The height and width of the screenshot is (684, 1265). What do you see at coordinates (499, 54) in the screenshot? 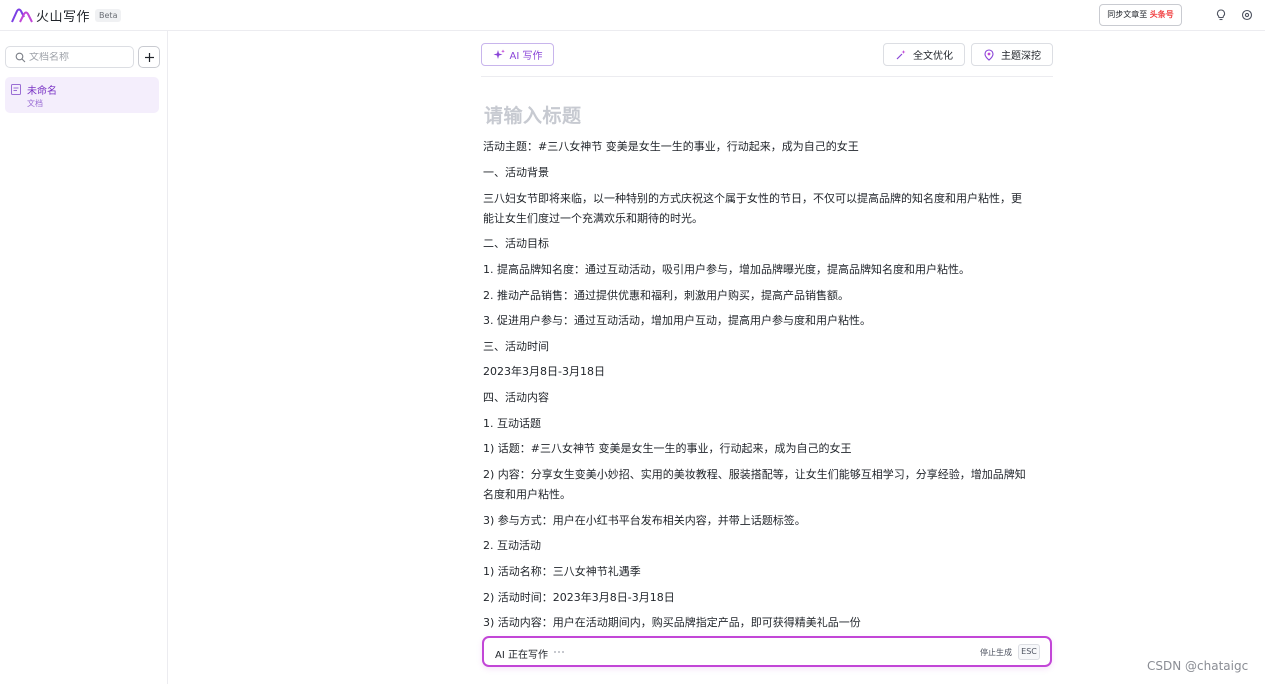
I see `sparkle-icon` at bounding box center [499, 54].